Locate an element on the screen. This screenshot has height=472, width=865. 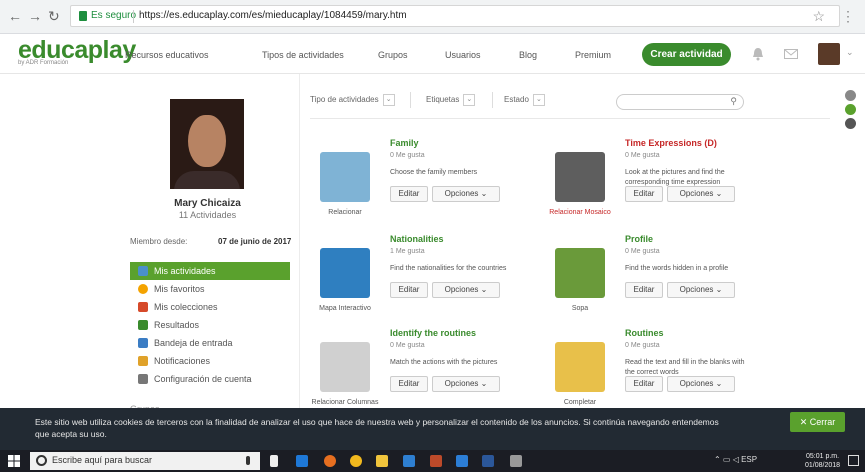
windows-start-icon is located at coordinates (14, 461).